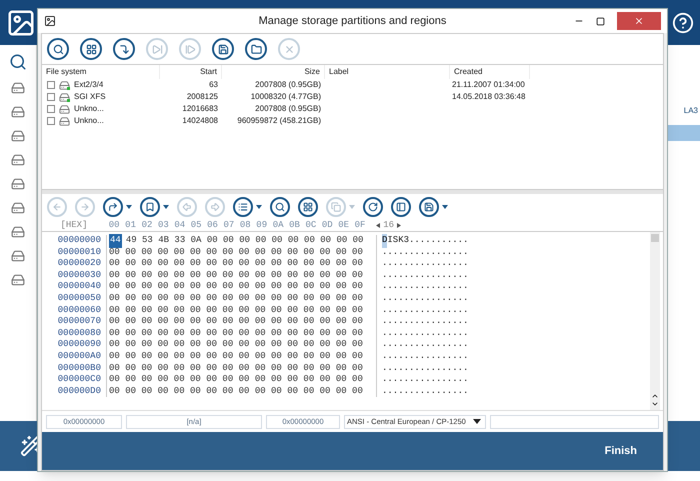  What do you see at coordinates (620, 451) in the screenshot?
I see `finish-button: Finish` at bounding box center [620, 451].